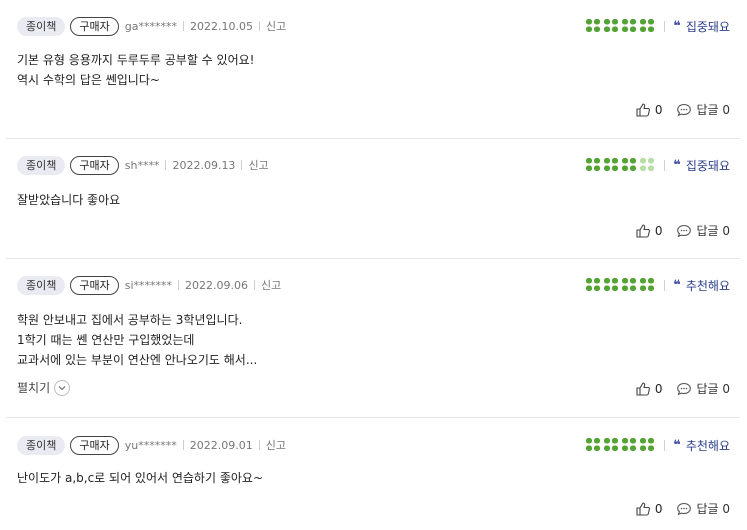  What do you see at coordinates (136, 60) in the screenshot?
I see `review-text-line: 기본 유형 응용까지 두루두루 공부할 수 있어요!` at bounding box center [136, 60].